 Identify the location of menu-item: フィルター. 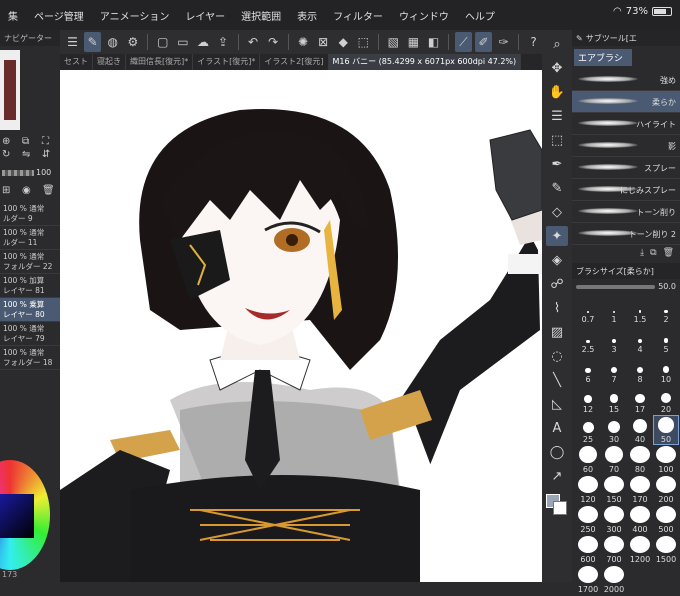
(358, 15).